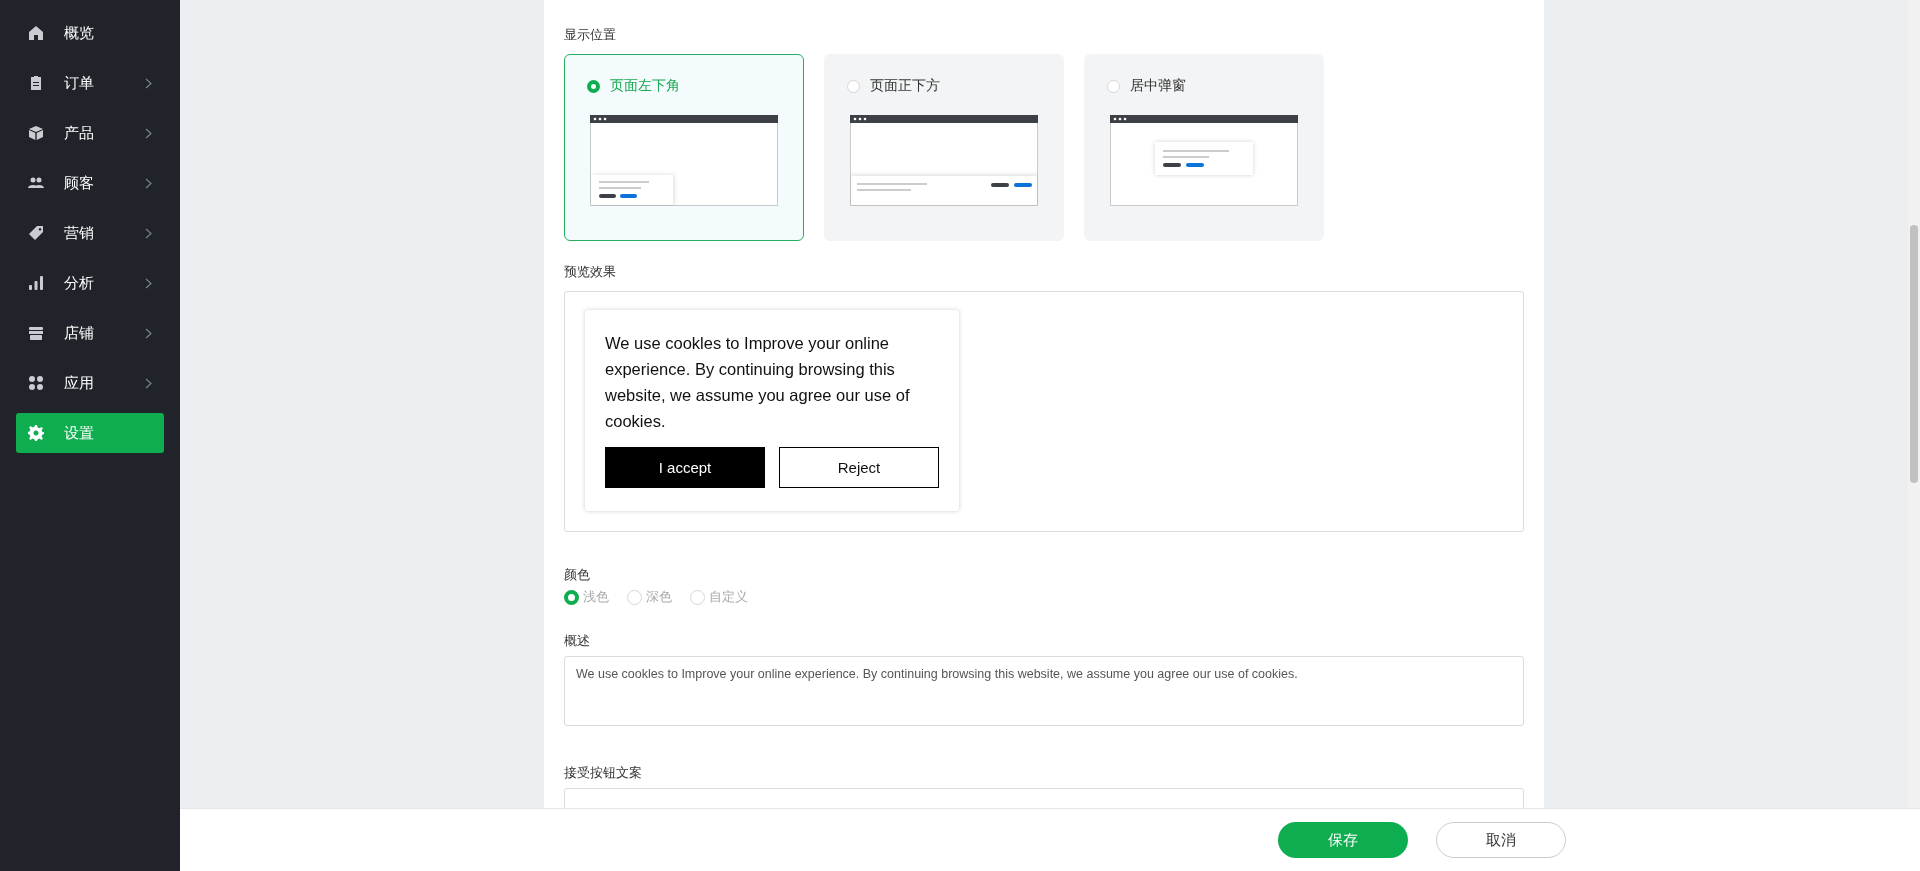 The width and height of the screenshot is (1920, 871). Describe the element at coordinates (36, 283) in the screenshot. I see `bar-chart-icon` at that location.